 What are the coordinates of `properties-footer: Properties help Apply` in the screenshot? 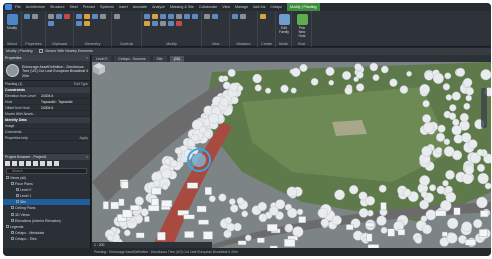 It's located at (46, 138).